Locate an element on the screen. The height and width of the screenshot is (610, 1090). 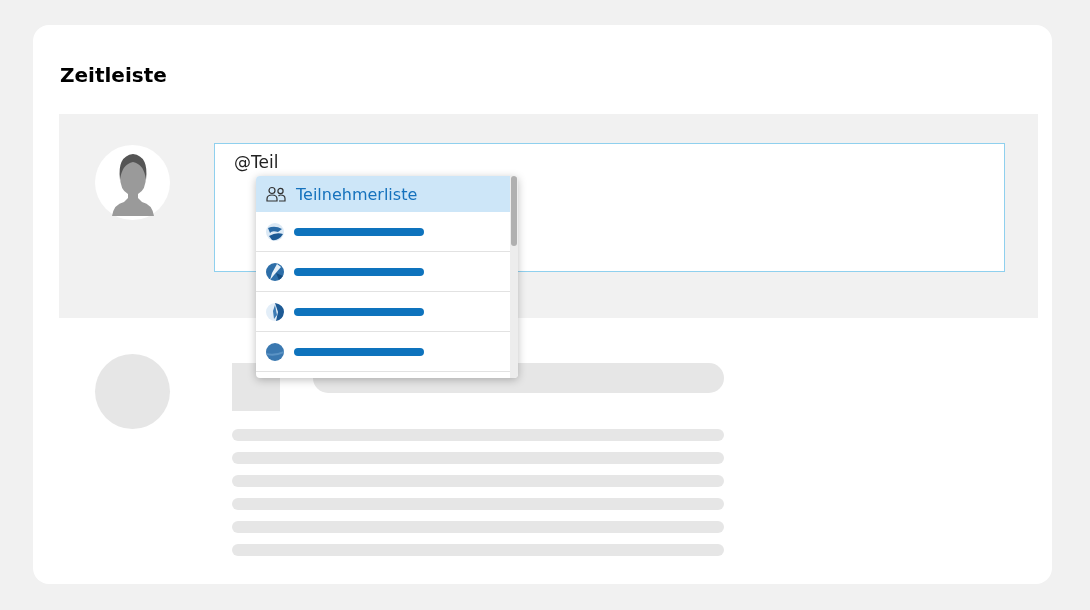
panel-title: Zeitleiste is located at coordinates (114, 75).